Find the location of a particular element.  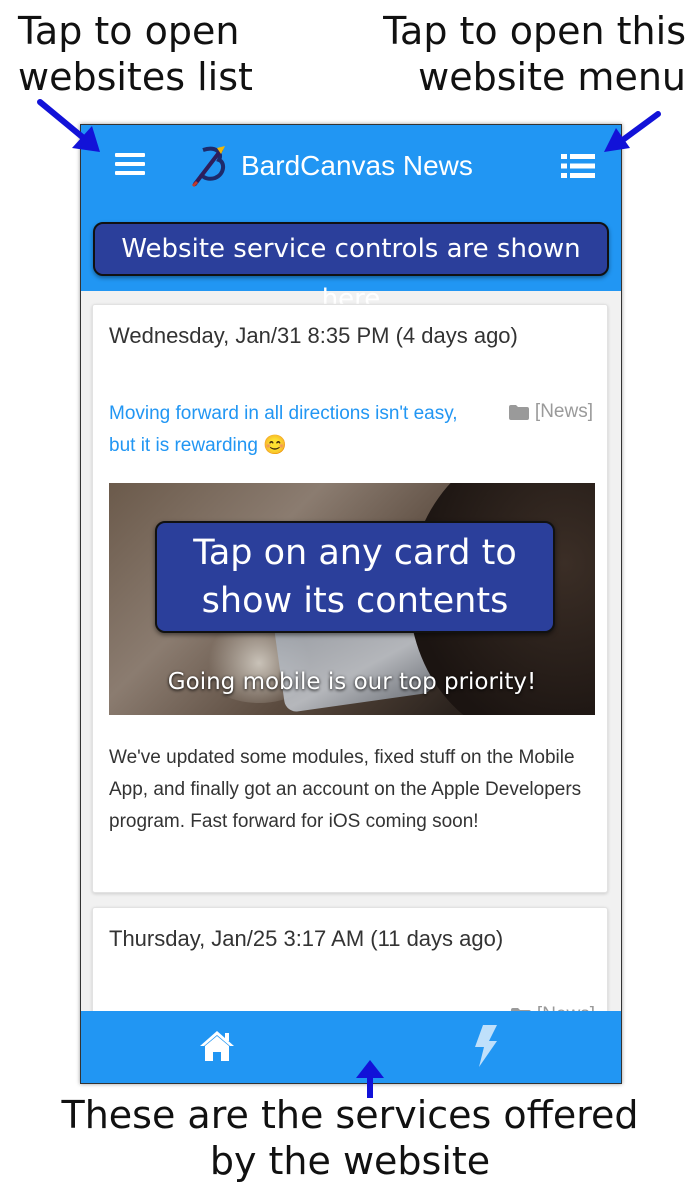

bardcanvas-logo-icon is located at coordinates (208, 167).